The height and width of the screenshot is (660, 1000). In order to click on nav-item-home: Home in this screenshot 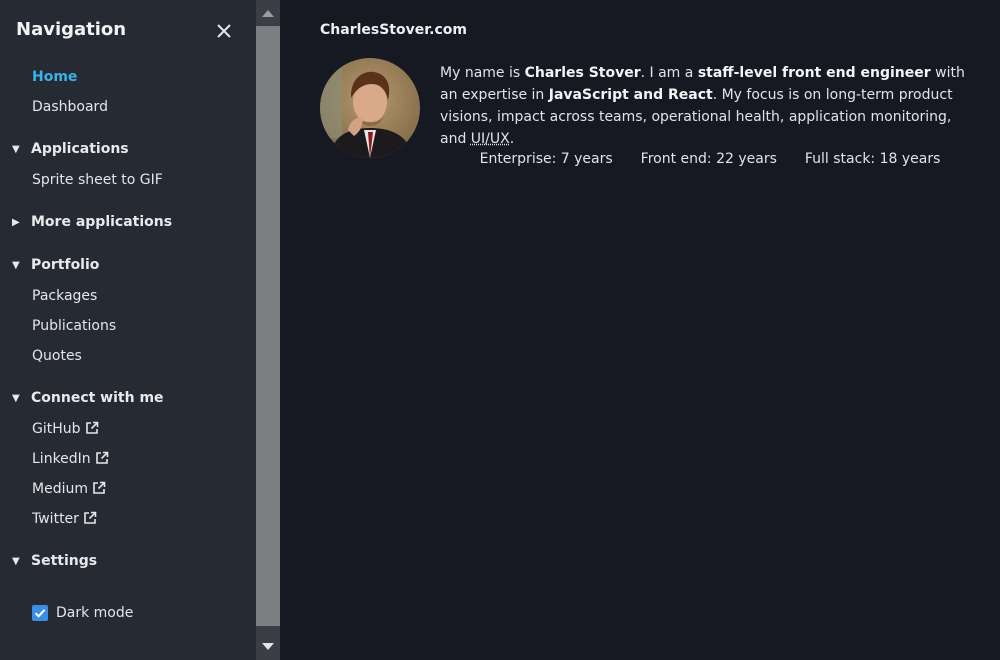, I will do `click(54, 77)`.